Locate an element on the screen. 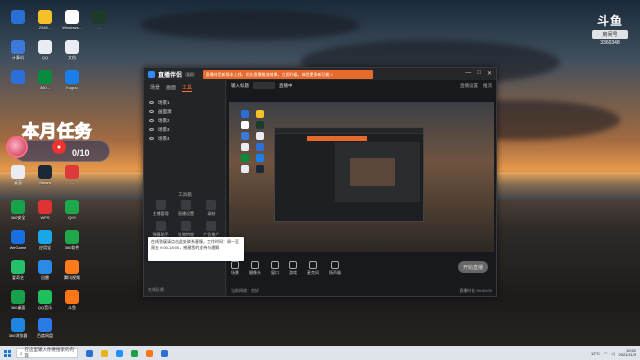 Image resolution: width=640 pixels, height=360 pixels. tab-scenes: 场景 is located at coordinates (155, 88).